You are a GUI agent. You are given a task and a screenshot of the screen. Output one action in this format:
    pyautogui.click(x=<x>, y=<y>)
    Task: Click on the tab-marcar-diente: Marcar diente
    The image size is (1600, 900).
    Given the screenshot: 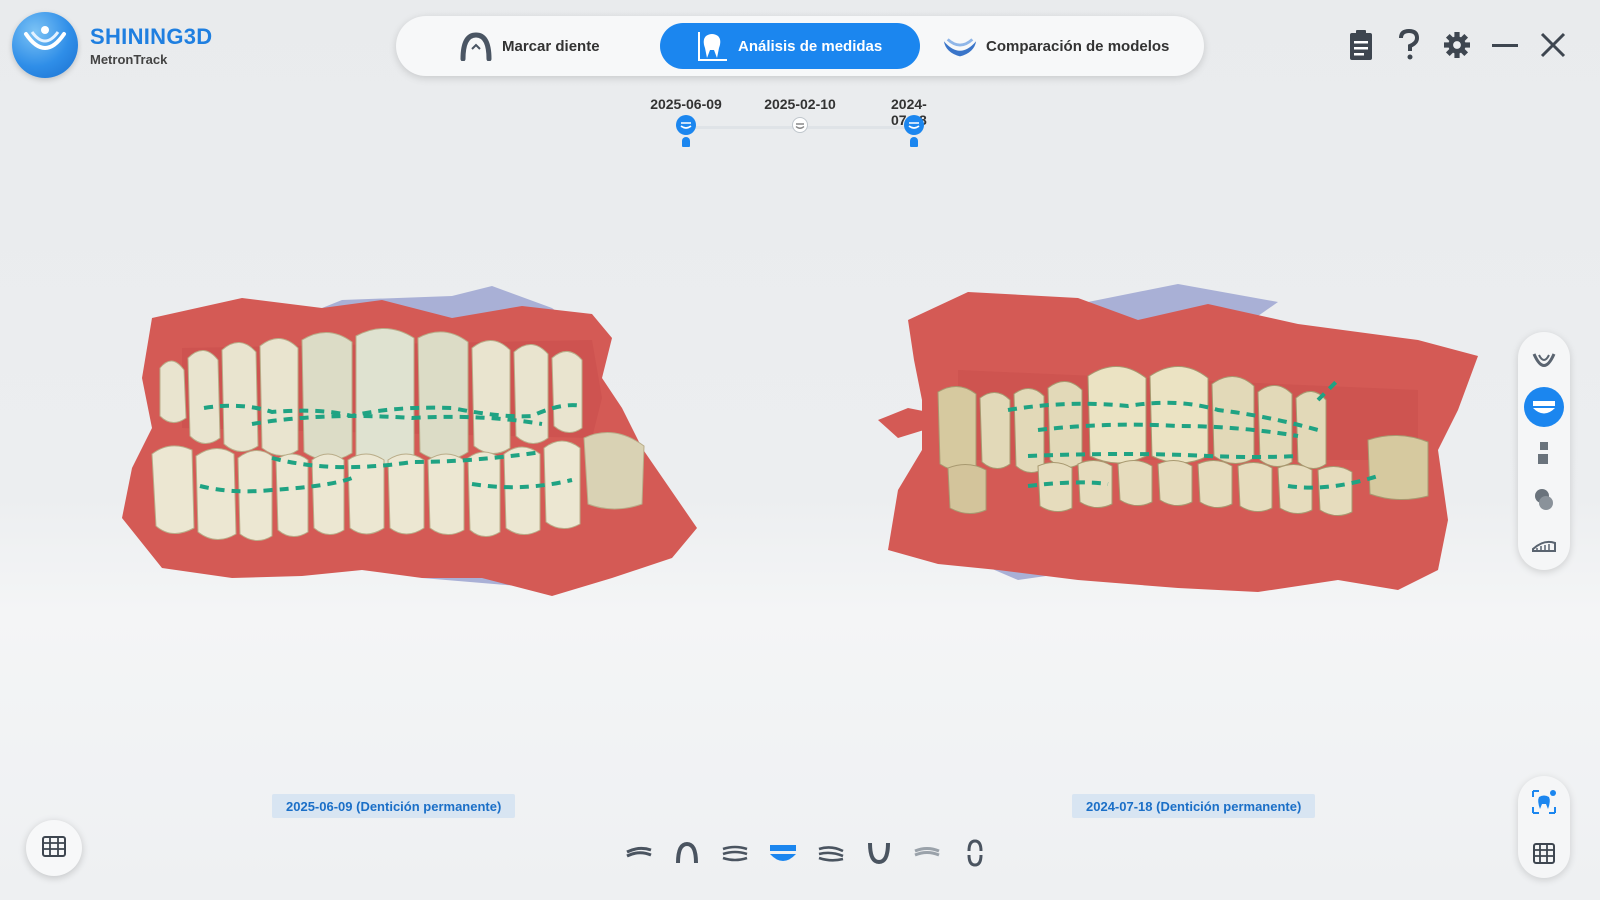 What is the action you would take?
    pyautogui.click(x=559, y=46)
    